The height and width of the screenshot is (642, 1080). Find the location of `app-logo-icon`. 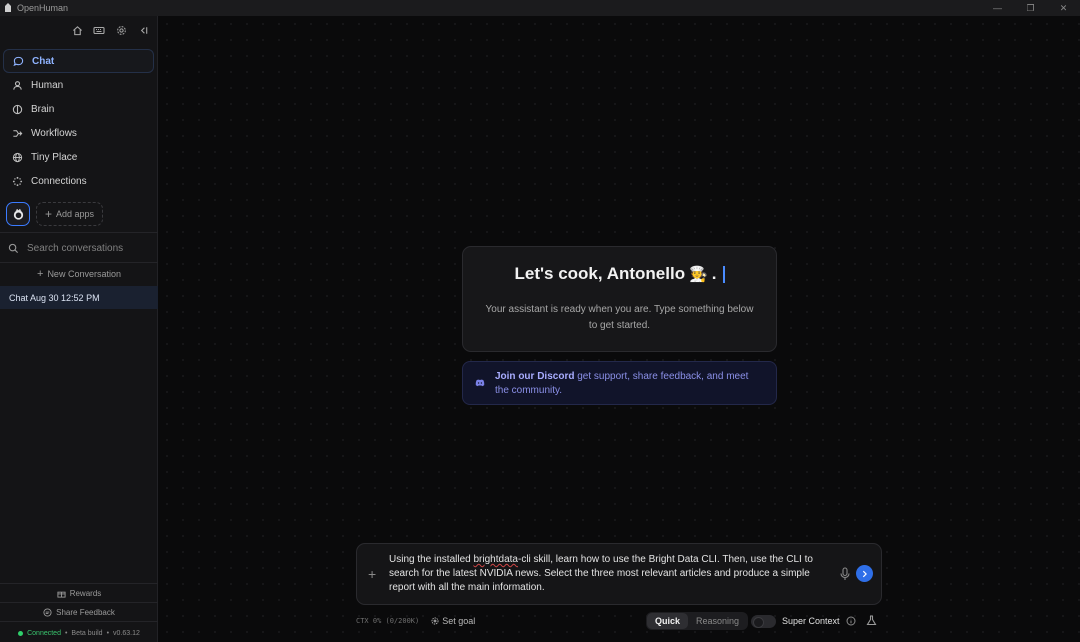

app-logo-icon is located at coordinates (8, 7).